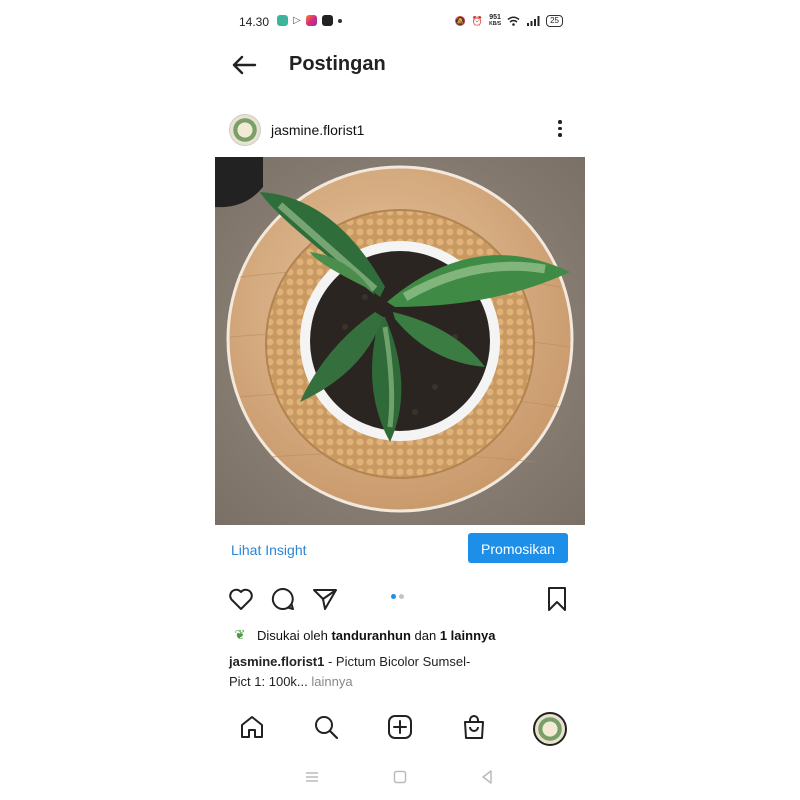  What do you see at coordinates (397, 596) in the screenshot?
I see `carousel-indicator` at bounding box center [397, 596].